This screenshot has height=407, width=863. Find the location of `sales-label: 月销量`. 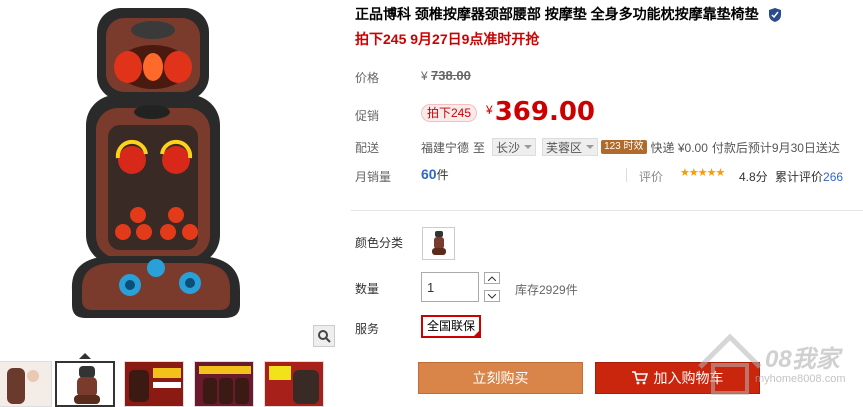

sales-label: 月销量 is located at coordinates (373, 177).